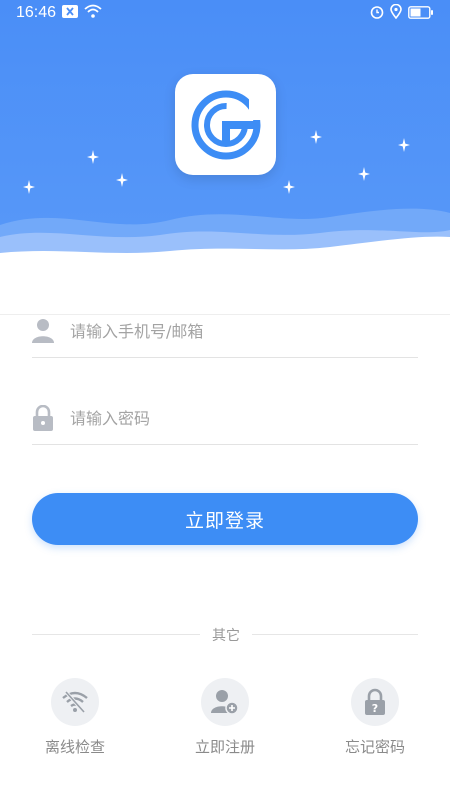  I want to click on forgot-password-label: 忘记密码, so click(374, 747).